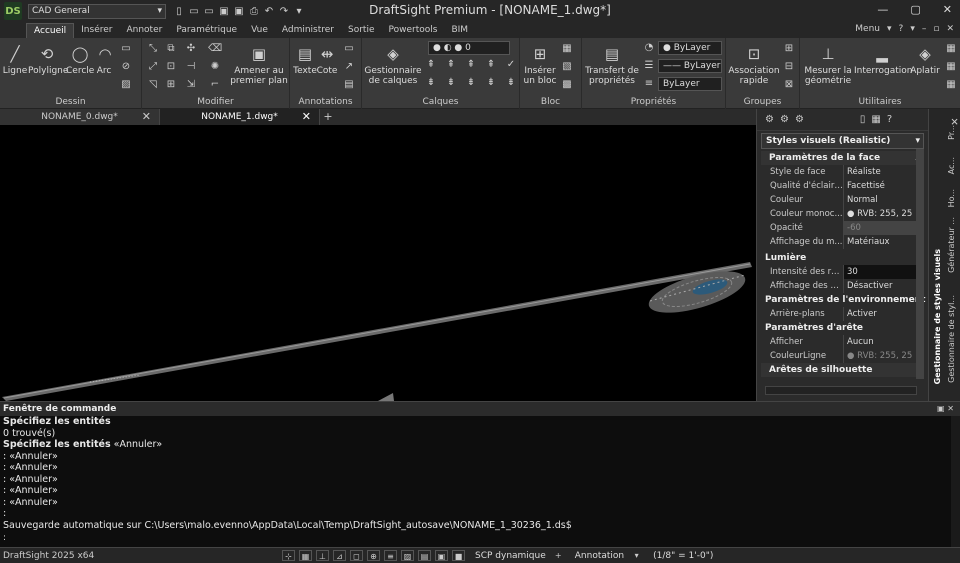 The width and height of the screenshot is (960, 563). Describe the element at coordinates (510, 556) in the screenshot. I see `scp-dynamique-toggle: SCP dynamique` at that location.